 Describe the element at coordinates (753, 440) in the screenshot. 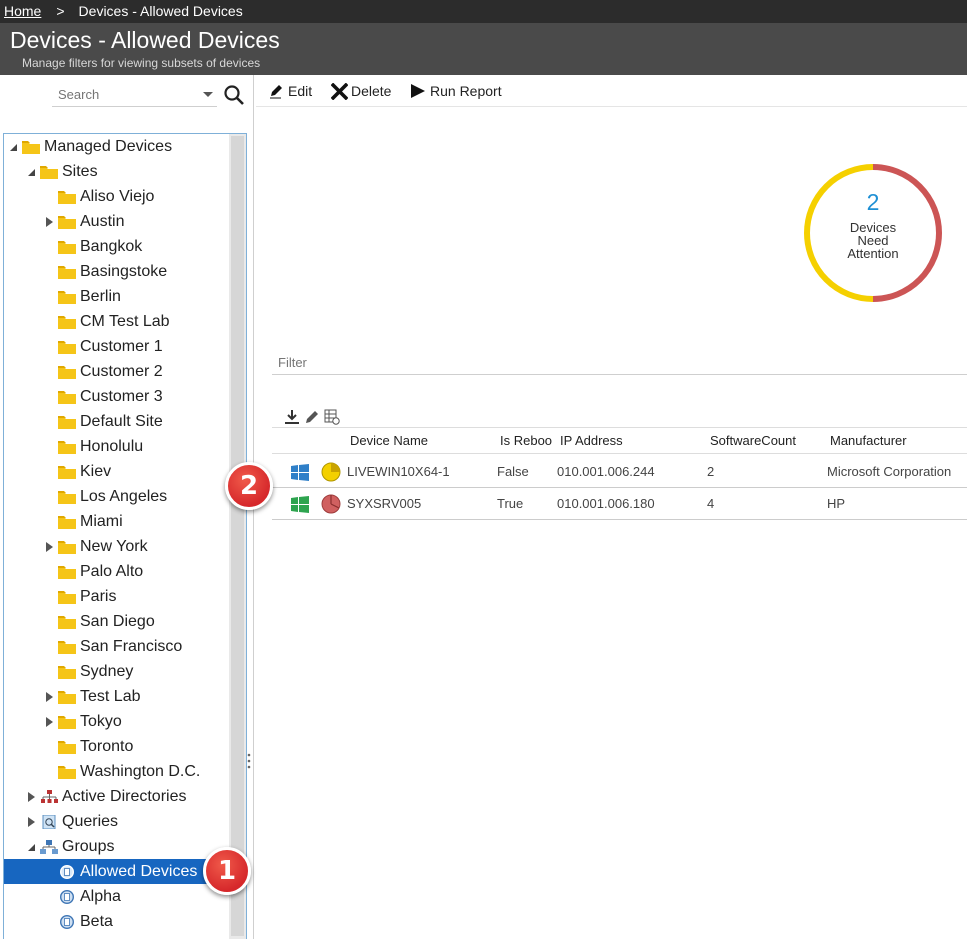

I see `column-header-software-count: SoftwareCount` at that location.